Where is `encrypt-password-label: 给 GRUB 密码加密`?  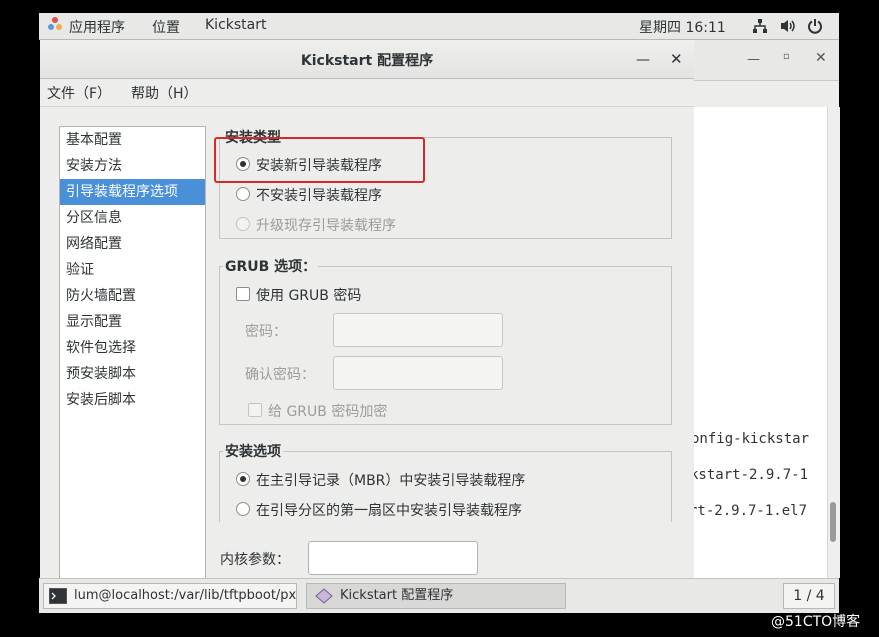
encrypt-password-label: 给 GRUB 密码加密 is located at coordinates (328, 412).